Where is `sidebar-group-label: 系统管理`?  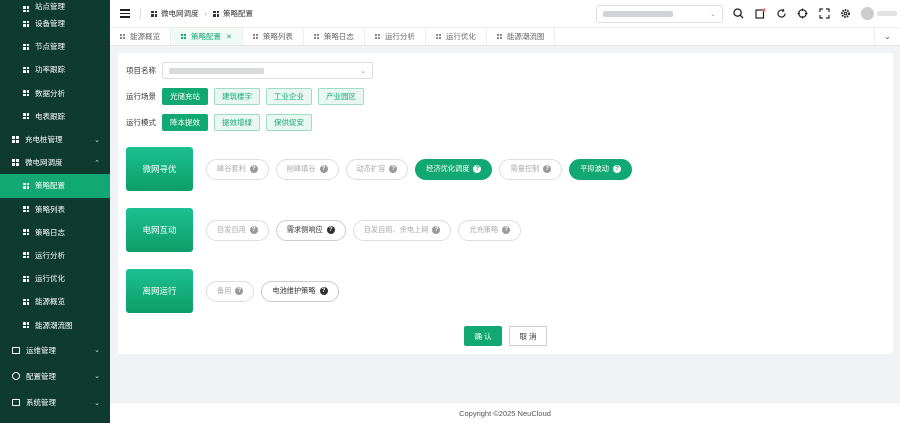
sidebar-group-label: 系统管理 is located at coordinates (41, 403).